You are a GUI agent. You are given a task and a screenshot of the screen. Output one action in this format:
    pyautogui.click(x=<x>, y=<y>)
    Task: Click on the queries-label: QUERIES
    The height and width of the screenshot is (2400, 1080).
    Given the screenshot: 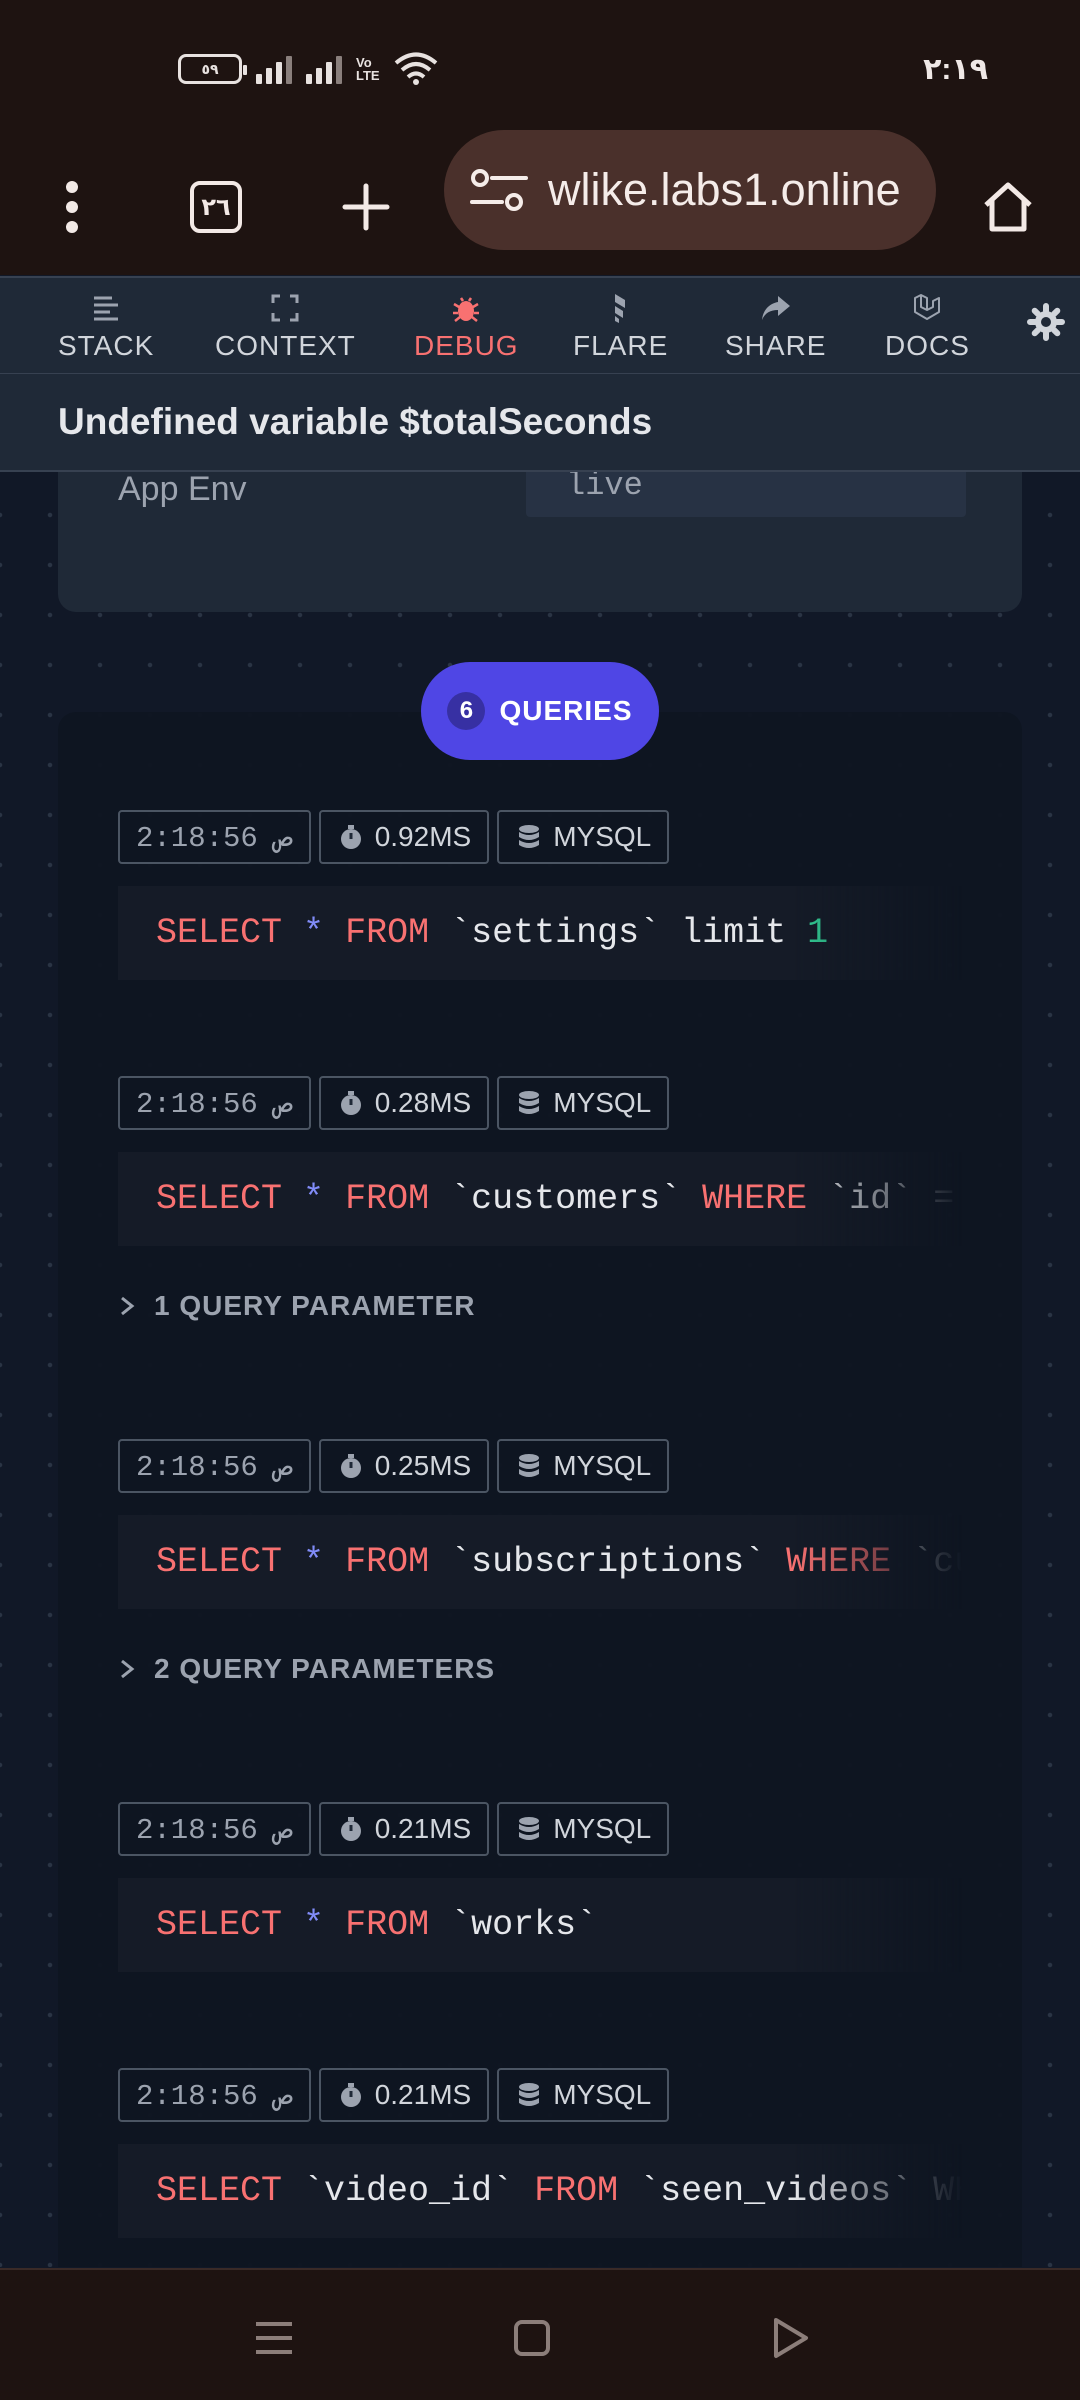 What is the action you would take?
    pyautogui.click(x=566, y=710)
    